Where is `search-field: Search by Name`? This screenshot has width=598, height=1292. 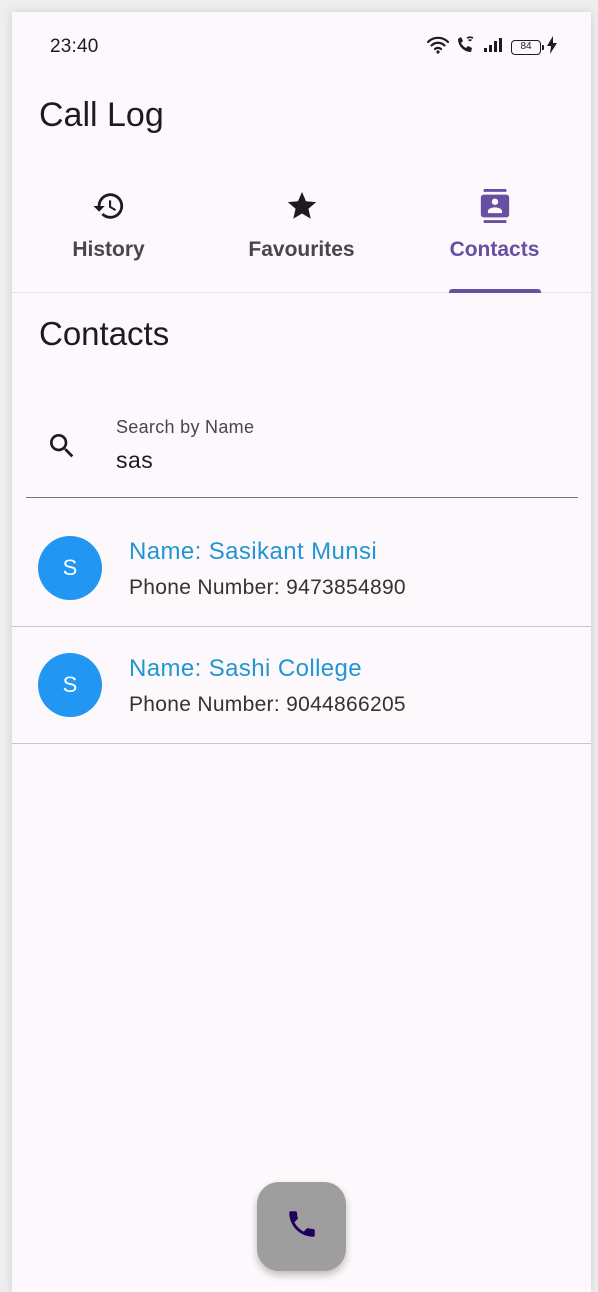 search-field: Search by Name is located at coordinates (302, 447).